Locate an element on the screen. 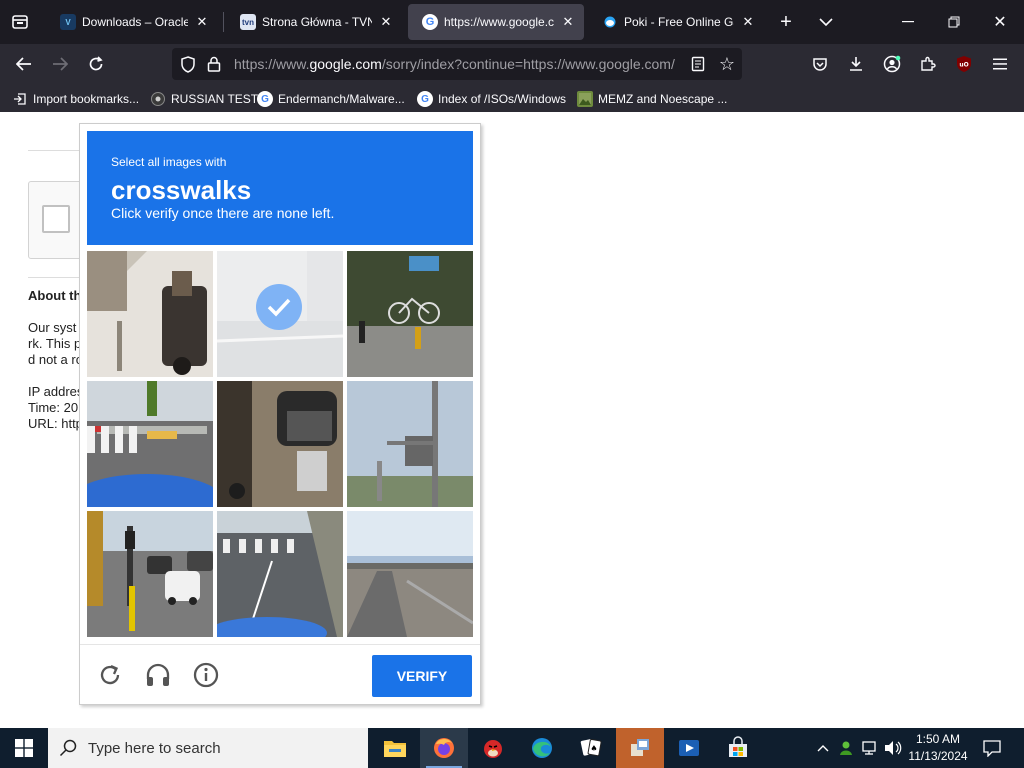 Image resolution: width=1024 pixels, height=768 pixels. tab-google-sorry: G https://www.google.com/sorry/index ✕ is located at coordinates (496, 22).